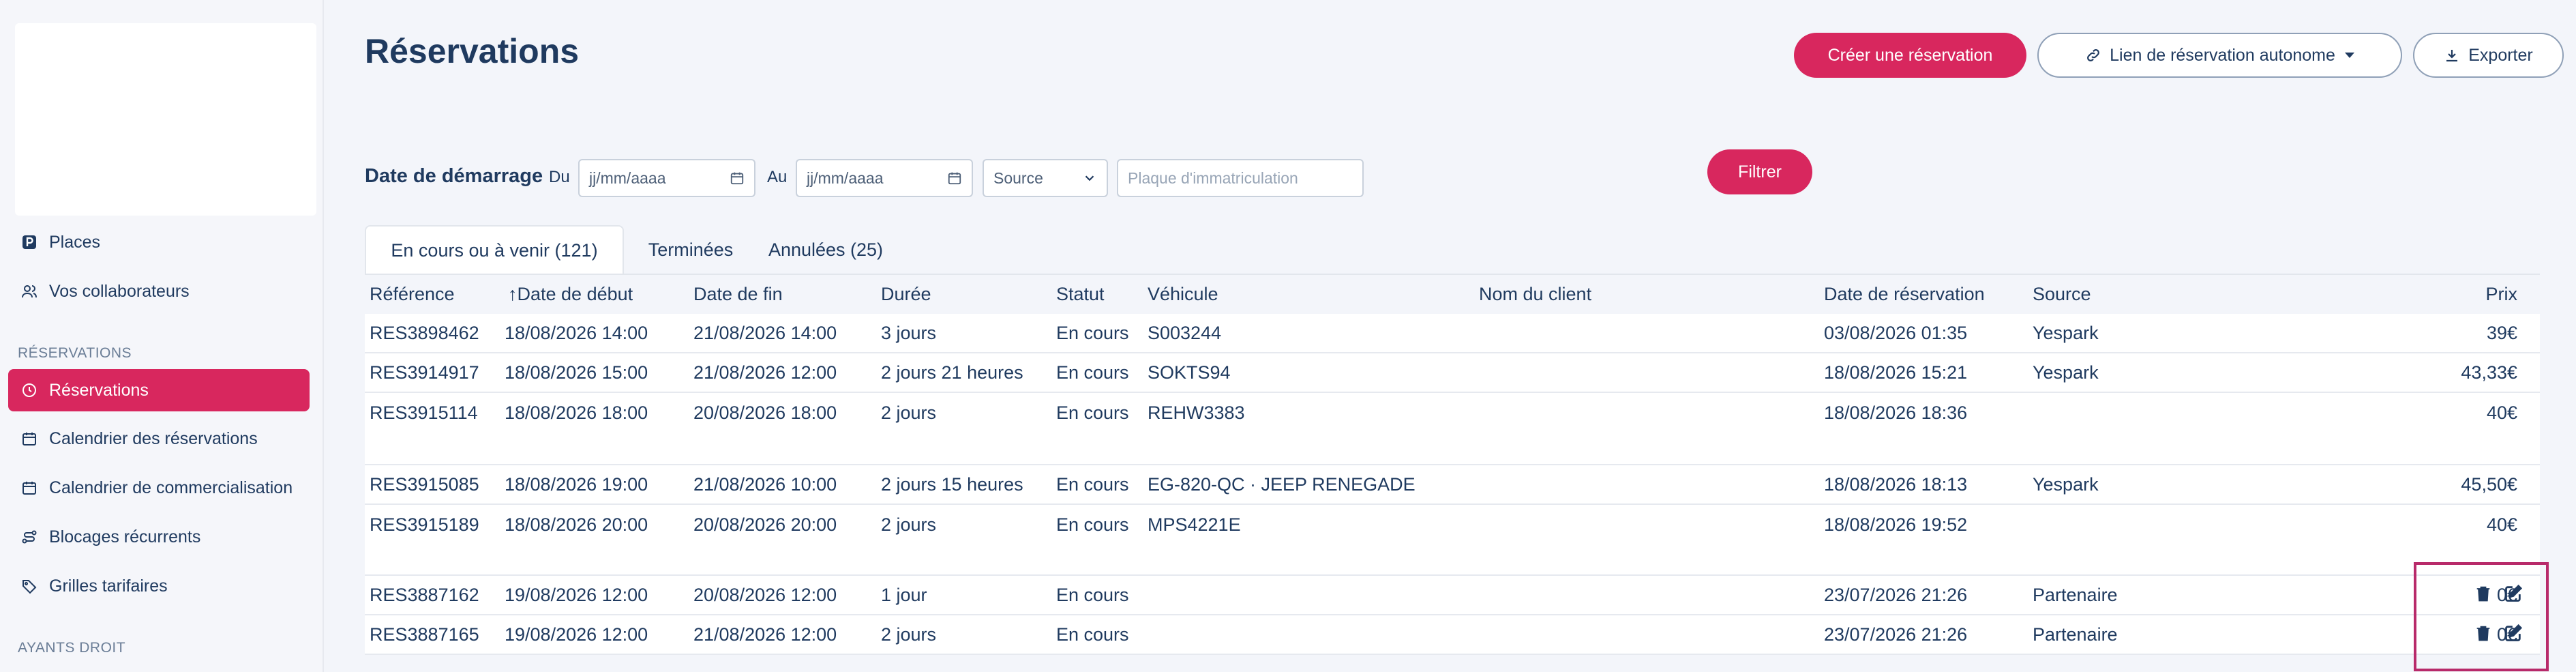  Describe the element at coordinates (108, 586) in the screenshot. I see `sidebar-item-label: Grilles tarifaires` at that location.